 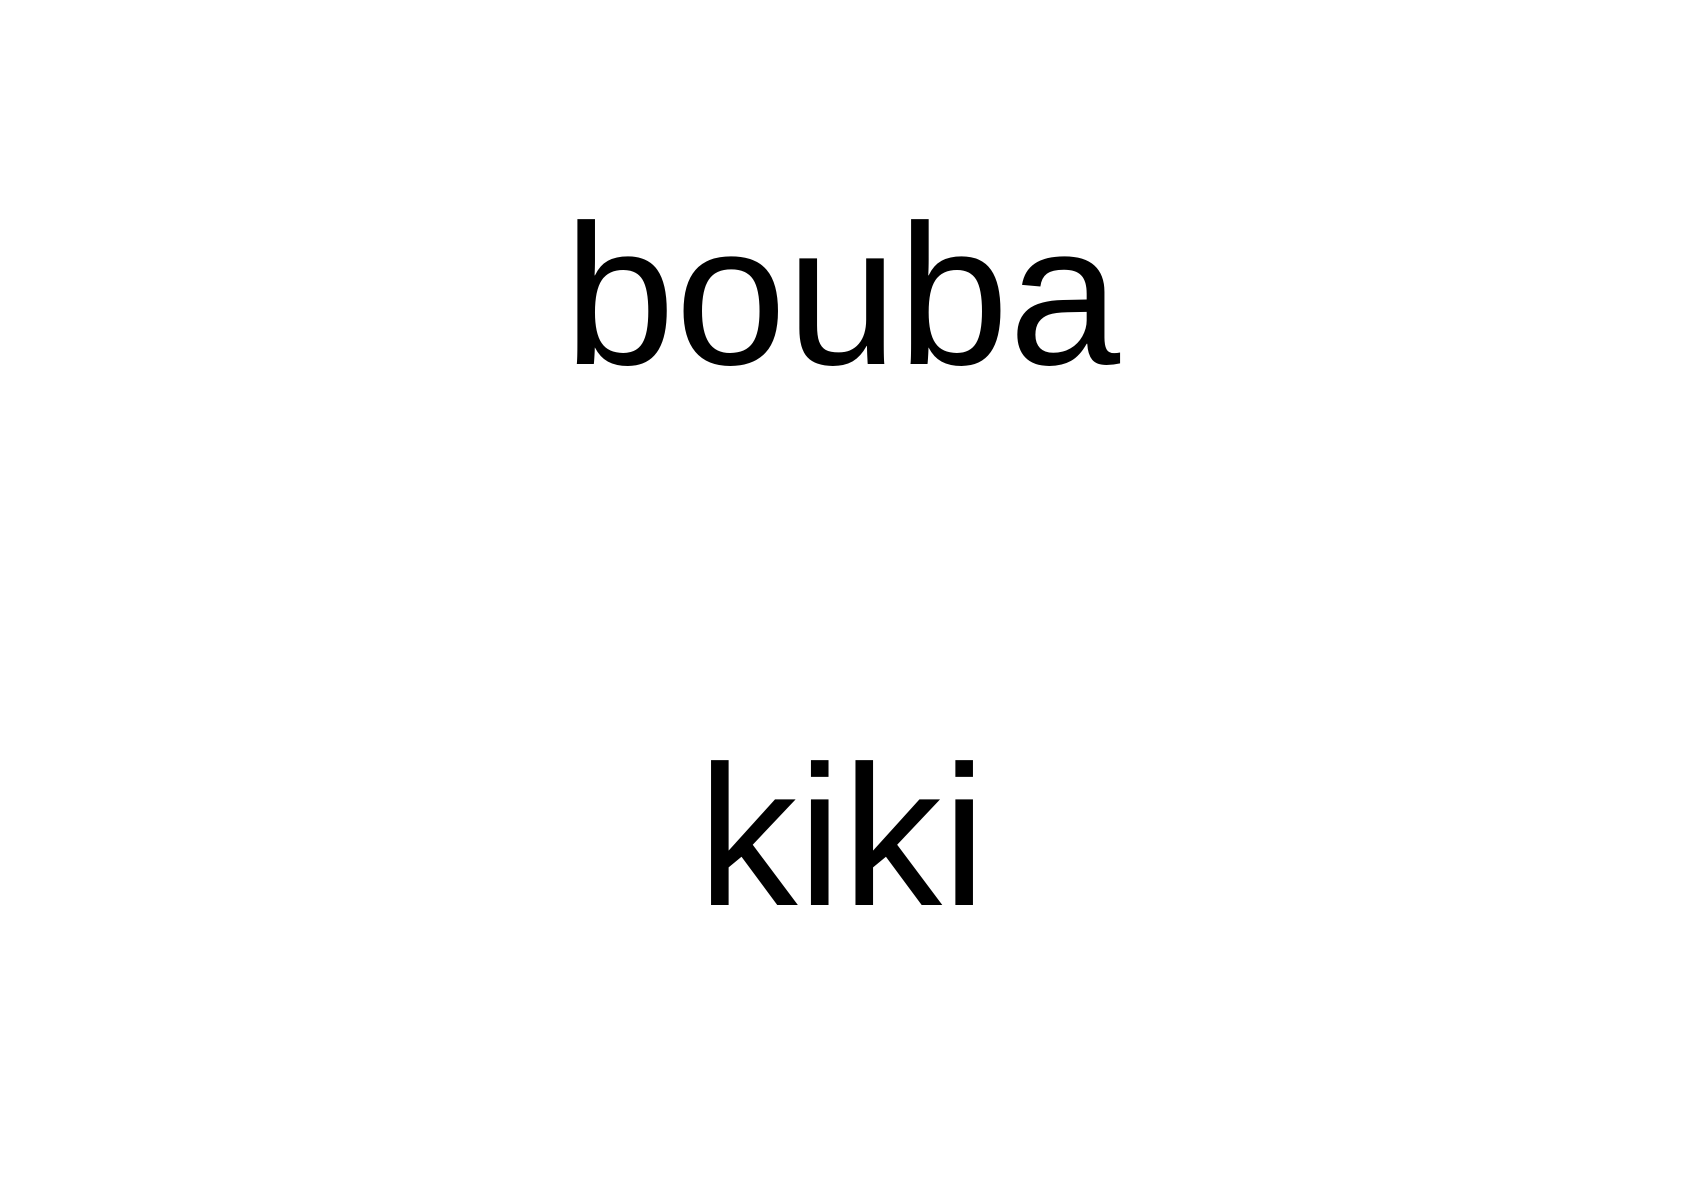 I want to click on word-bouba: bouba, so click(x=842, y=295).